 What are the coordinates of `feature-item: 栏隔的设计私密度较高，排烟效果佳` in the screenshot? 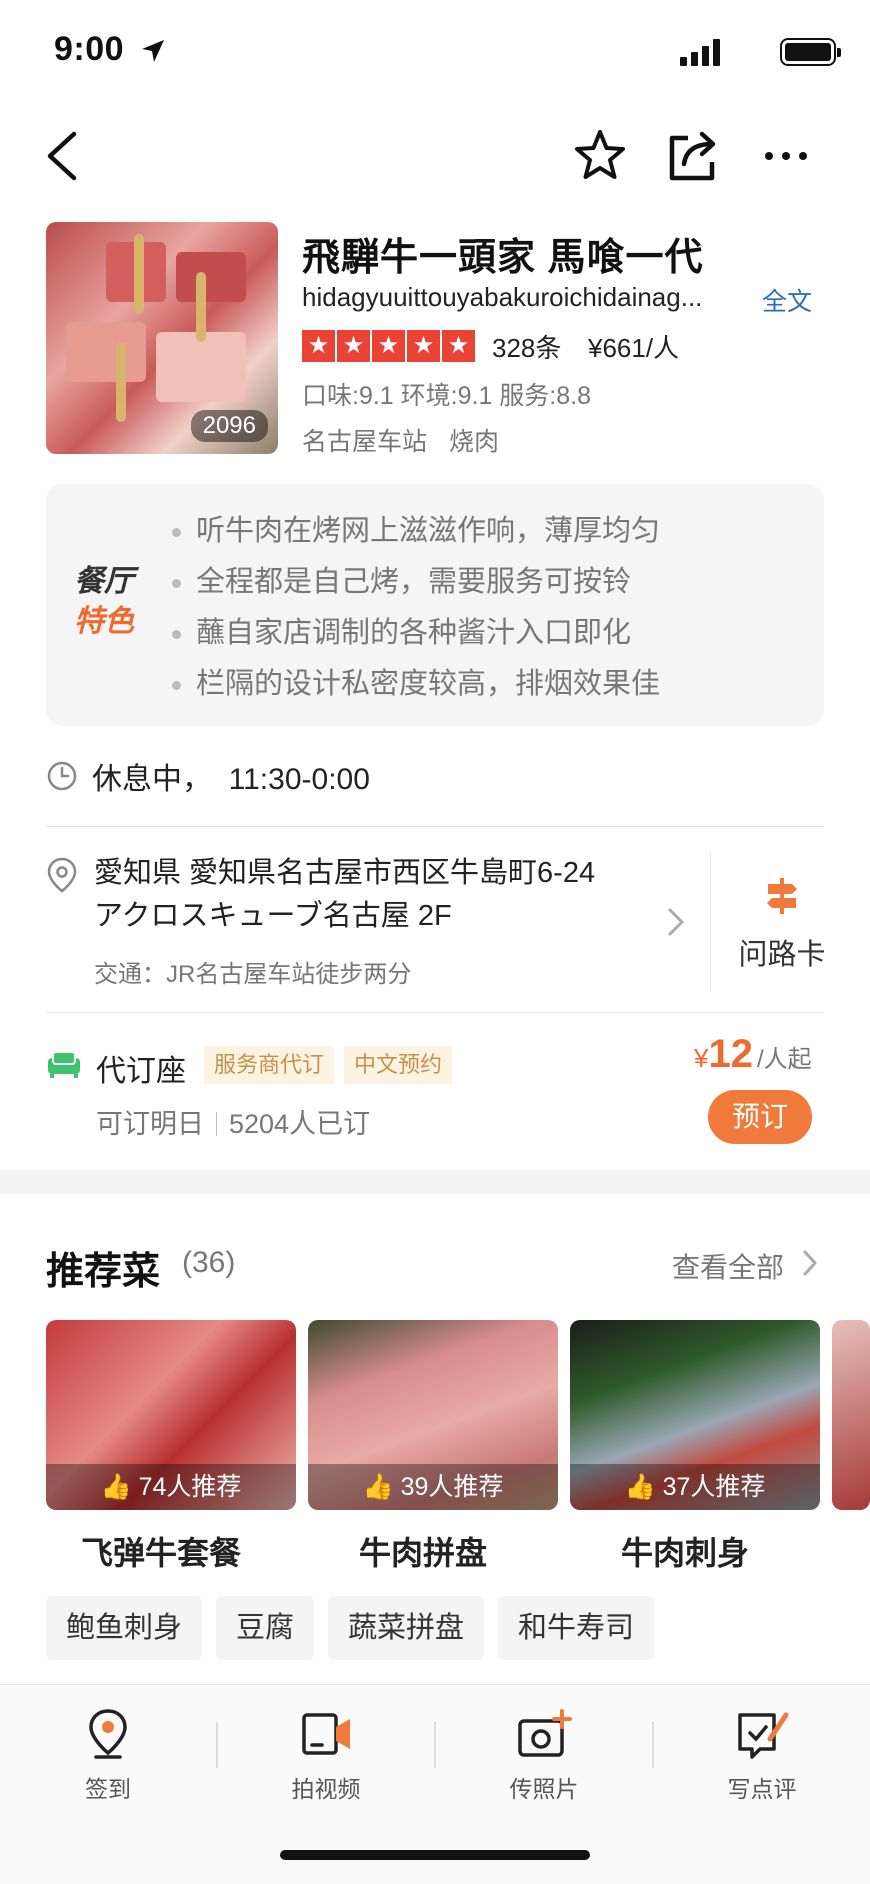 It's located at (413, 684).